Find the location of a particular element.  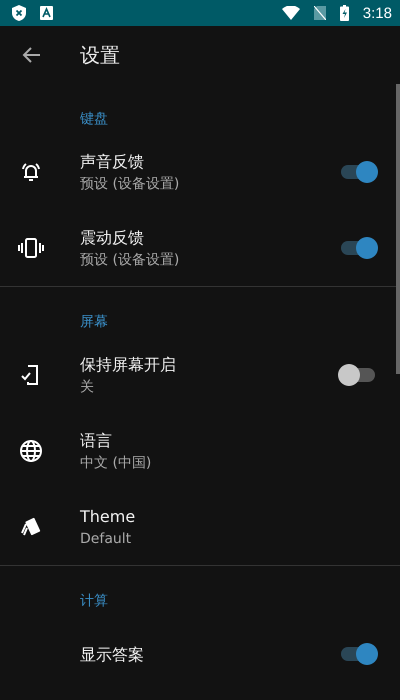

battery-charging-icon is located at coordinates (344, 13).